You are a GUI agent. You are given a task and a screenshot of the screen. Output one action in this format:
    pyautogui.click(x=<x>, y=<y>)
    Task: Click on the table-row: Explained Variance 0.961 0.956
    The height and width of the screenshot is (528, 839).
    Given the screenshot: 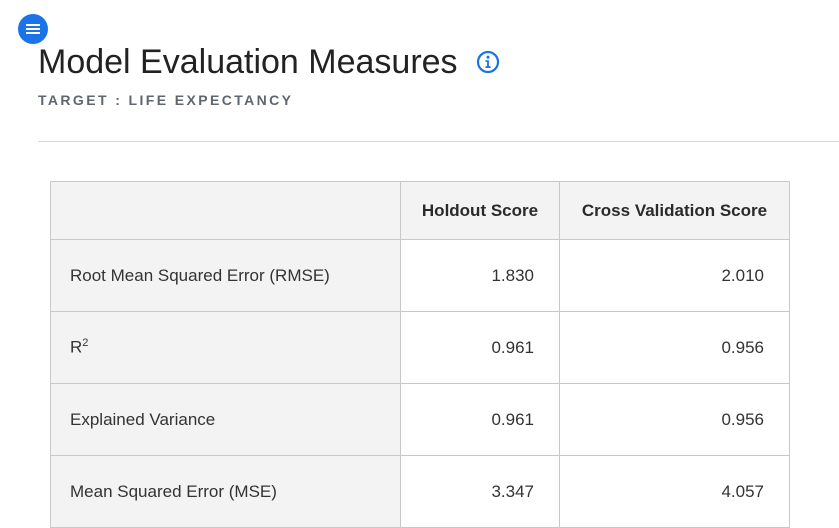 What is the action you would take?
    pyautogui.click(x=420, y=419)
    